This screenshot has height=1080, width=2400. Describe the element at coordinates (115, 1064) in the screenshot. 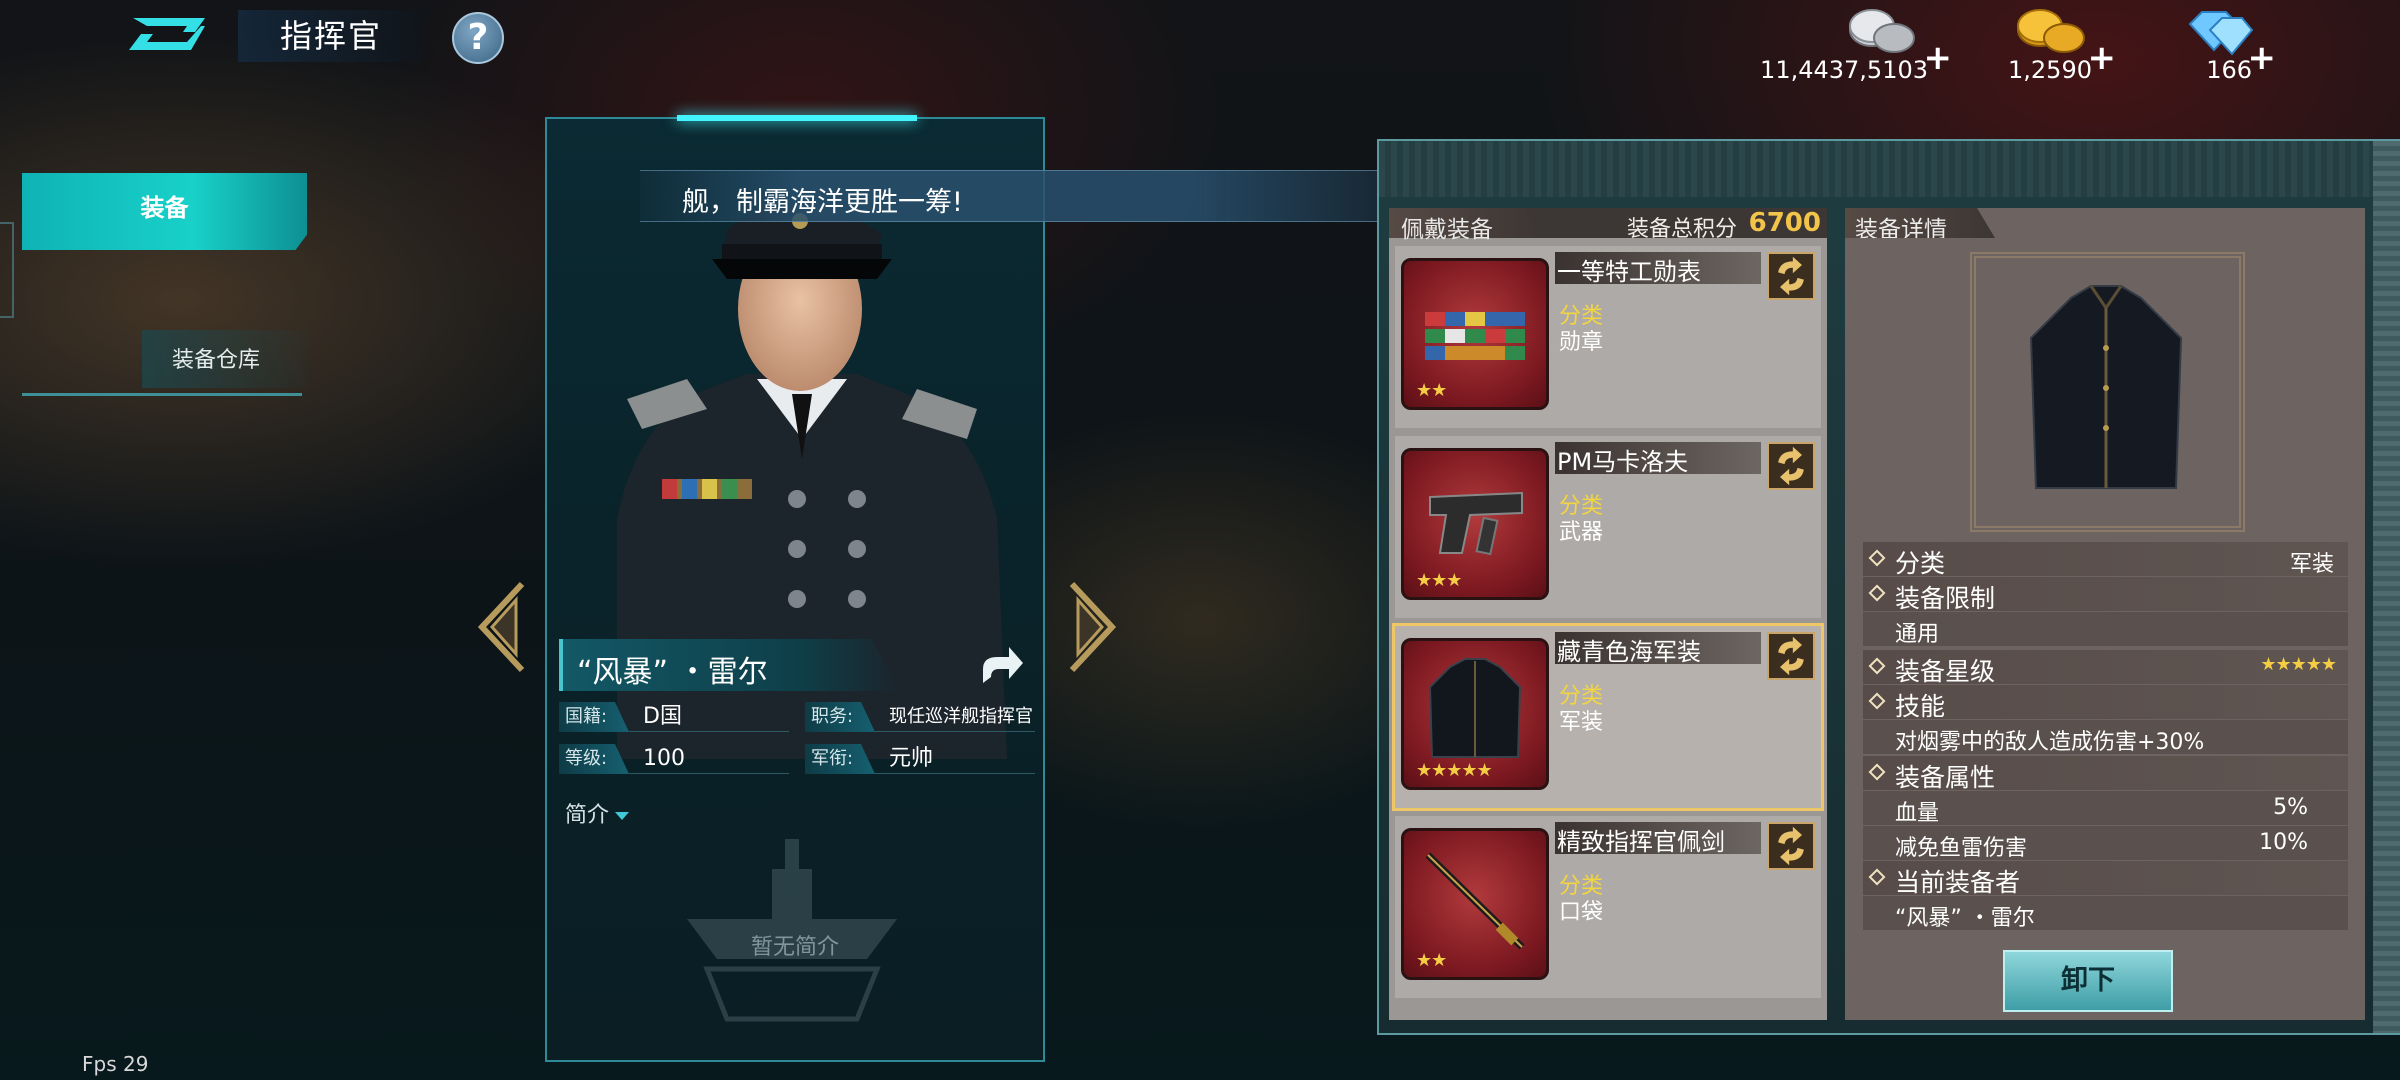

I see `fps-counter: Fps 29` at that location.